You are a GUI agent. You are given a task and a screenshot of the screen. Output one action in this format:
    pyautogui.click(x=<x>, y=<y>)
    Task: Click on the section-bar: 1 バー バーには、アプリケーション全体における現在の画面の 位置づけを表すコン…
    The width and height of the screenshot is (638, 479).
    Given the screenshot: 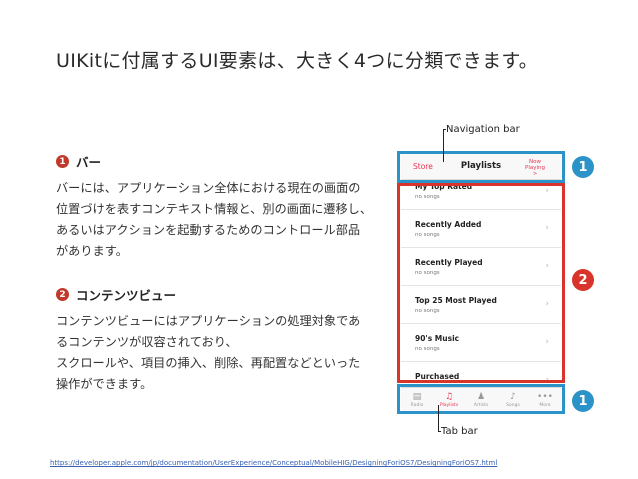 What is the action you would take?
    pyautogui.click(x=215, y=207)
    